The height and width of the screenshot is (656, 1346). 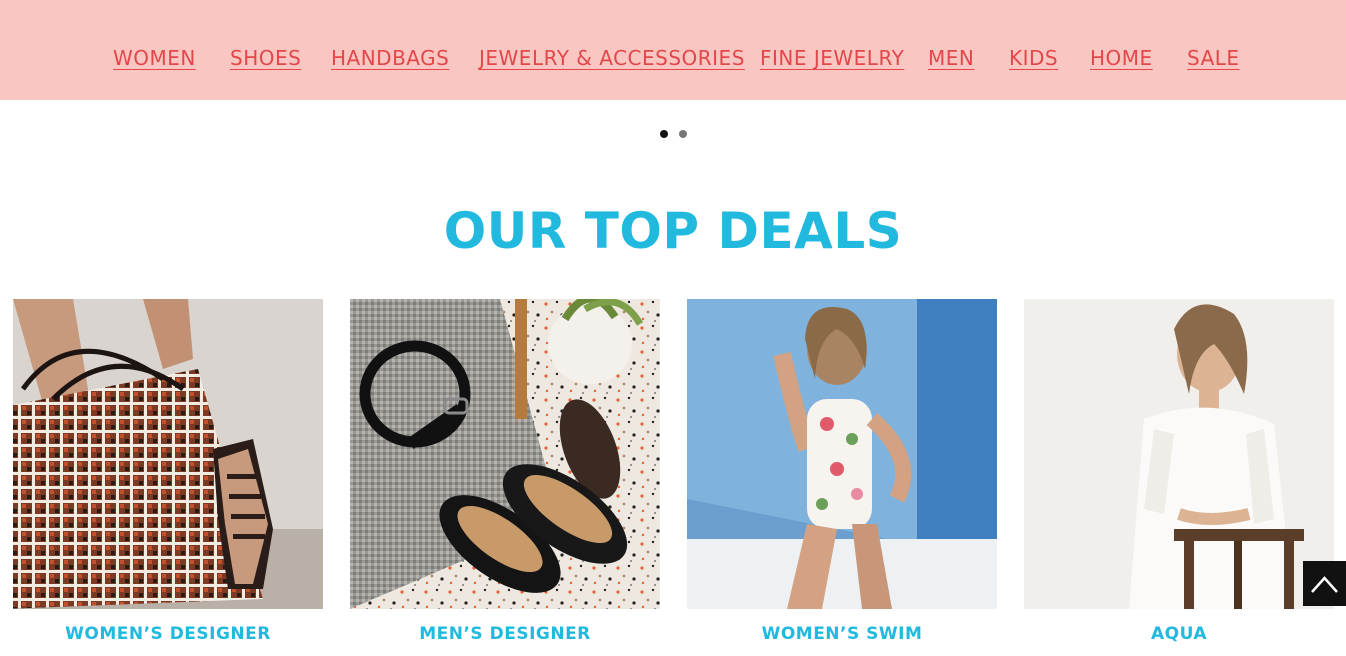 I want to click on nav-link-women: WOMEN, so click(x=154, y=58).